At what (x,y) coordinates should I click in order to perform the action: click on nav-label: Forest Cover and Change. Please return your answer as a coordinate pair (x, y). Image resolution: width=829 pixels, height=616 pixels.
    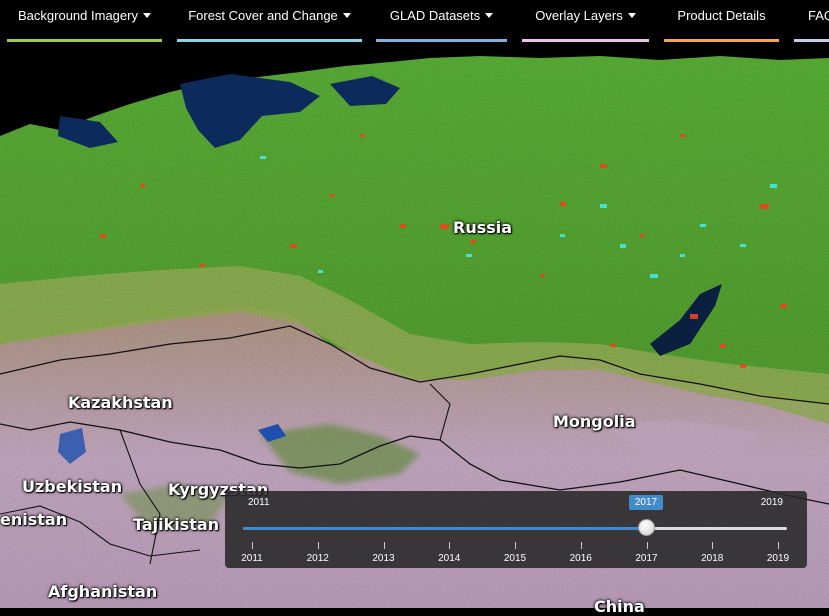
    Looking at the image, I should click on (263, 15).